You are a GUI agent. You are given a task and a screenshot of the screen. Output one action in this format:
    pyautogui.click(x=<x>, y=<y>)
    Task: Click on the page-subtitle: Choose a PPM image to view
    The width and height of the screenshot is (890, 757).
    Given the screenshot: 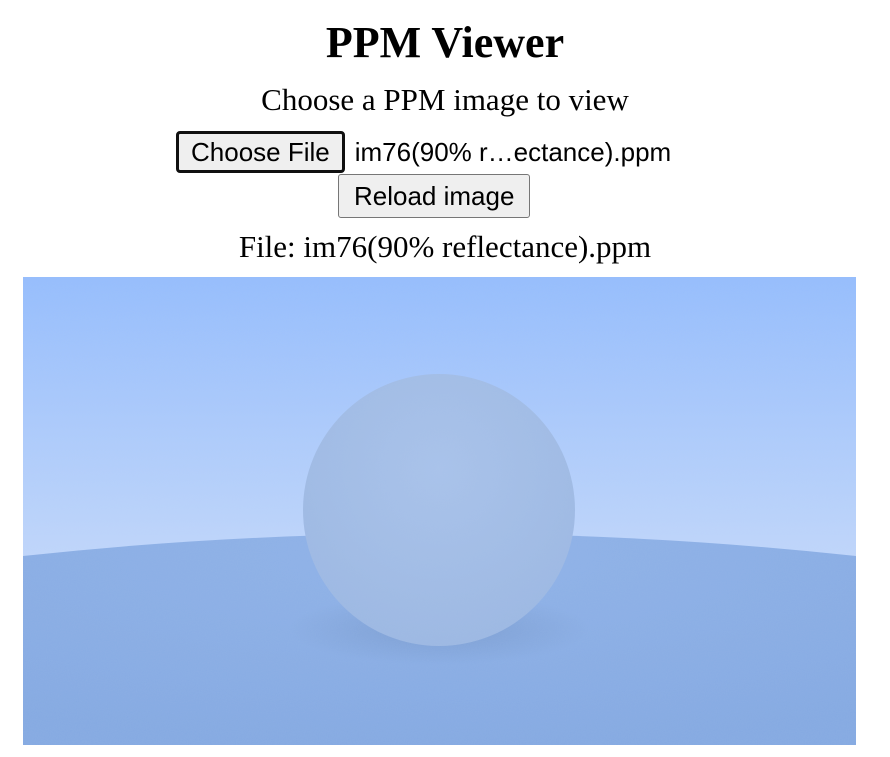 What is the action you would take?
    pyautogui.click(x=445, y=99)
    